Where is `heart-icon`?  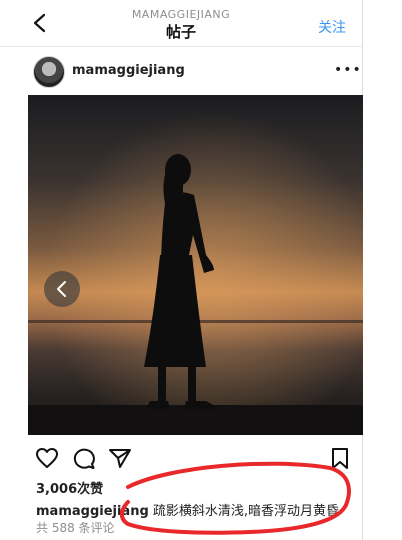 heart-icon is located at coordinates (47, 458).